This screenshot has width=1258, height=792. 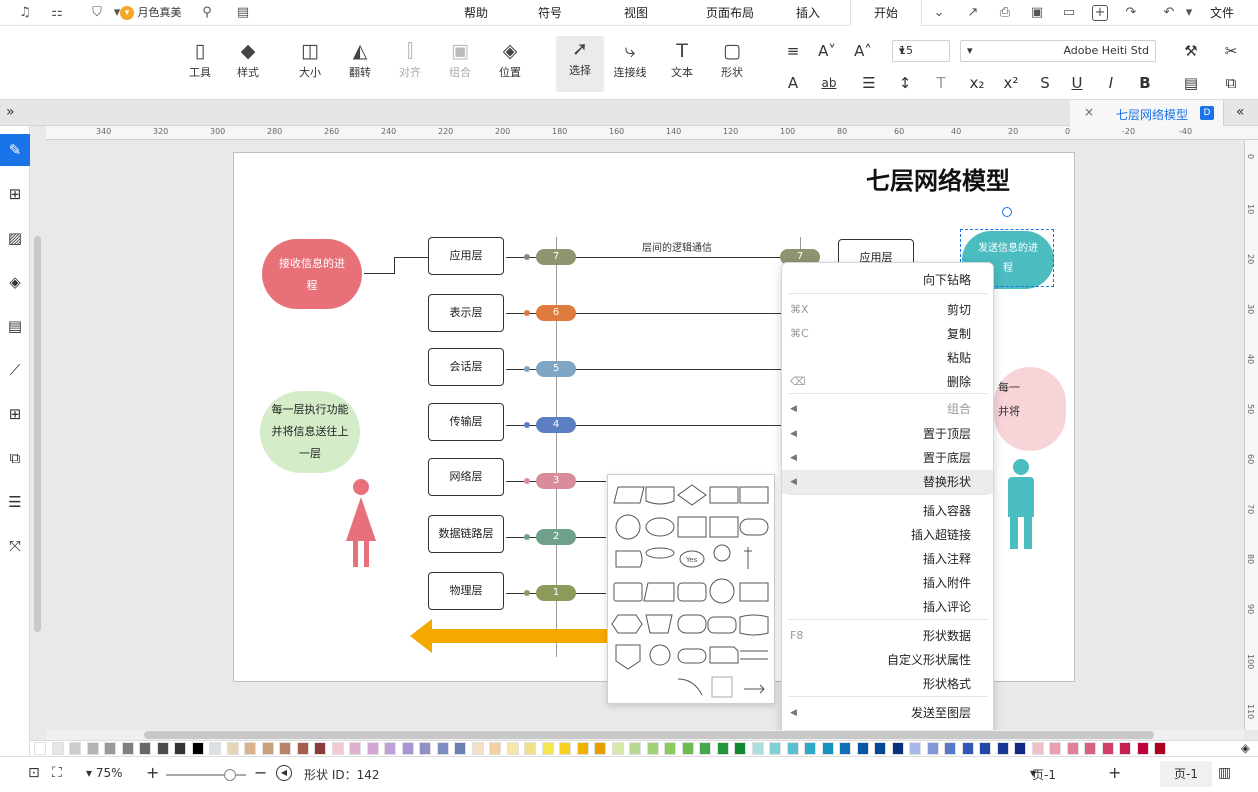 What do you see at coordinates (977, 83) in the screenshot?
I see `subscript-icon: x₂` at bounding box center [977, 83].